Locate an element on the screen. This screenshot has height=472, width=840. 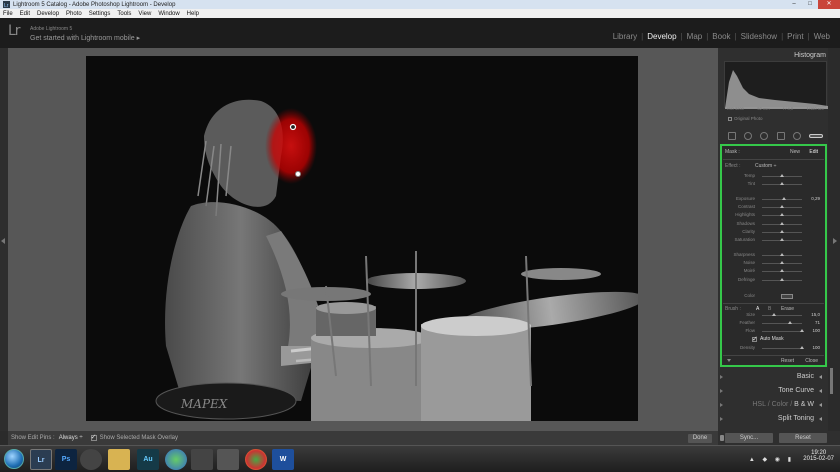
slider-row-exposure: Exposure 0,29 is located at coordinates (773, 199).